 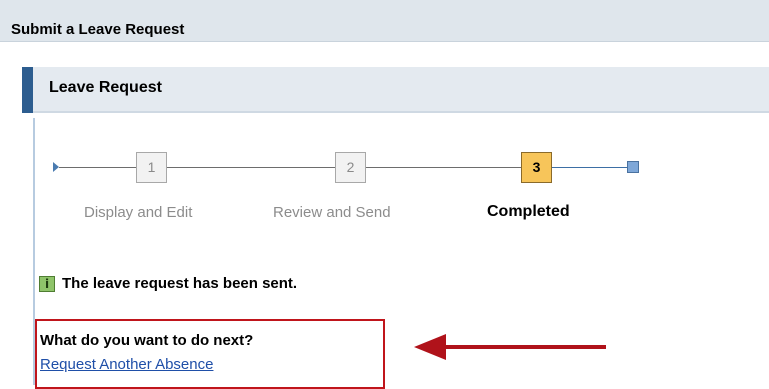 What do you see at coordinates (180, 283) in the screenshot?
I see `confirmation-message: The leave request has been sent.` at bounding box center [180, 283].